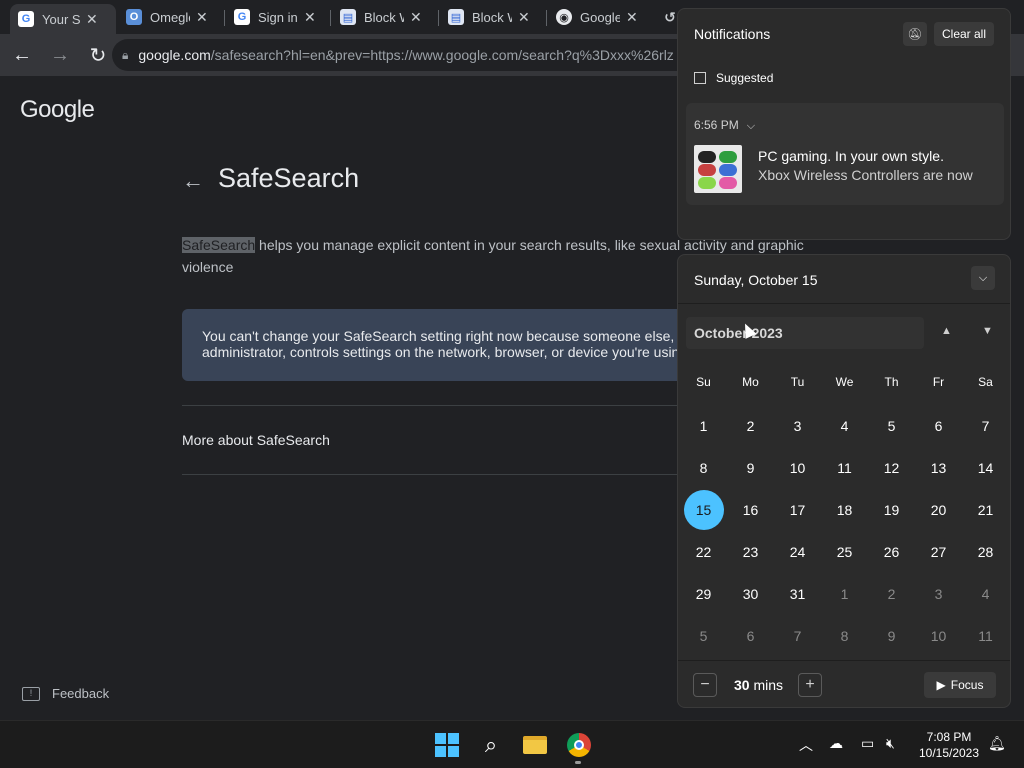  Describe the element at coordinates (844, 468) in the screenshot. I see `calendar-day: 11` at that location.